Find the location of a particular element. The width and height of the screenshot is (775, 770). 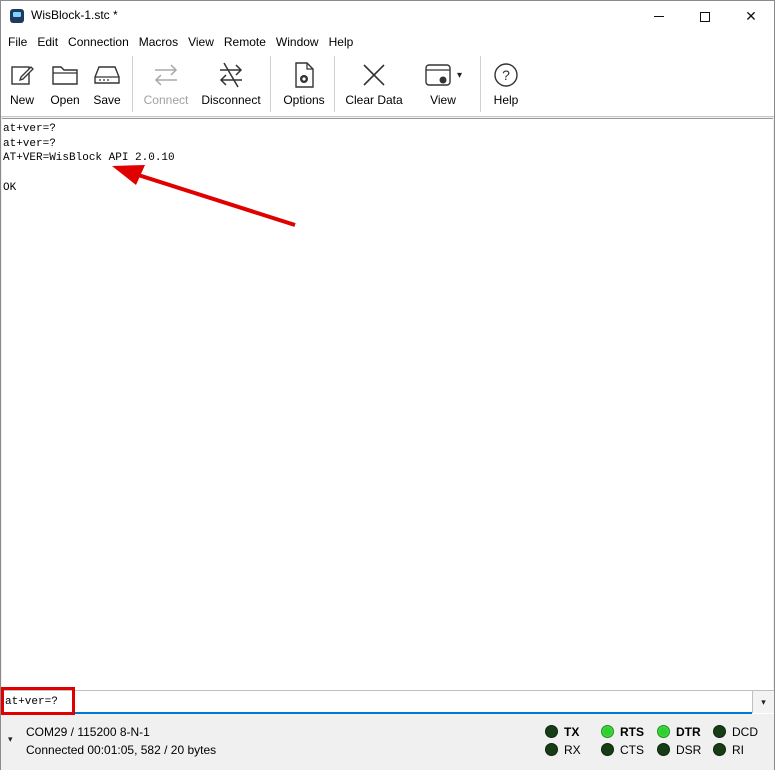

dtr-led is located at coordinates (663, 731).